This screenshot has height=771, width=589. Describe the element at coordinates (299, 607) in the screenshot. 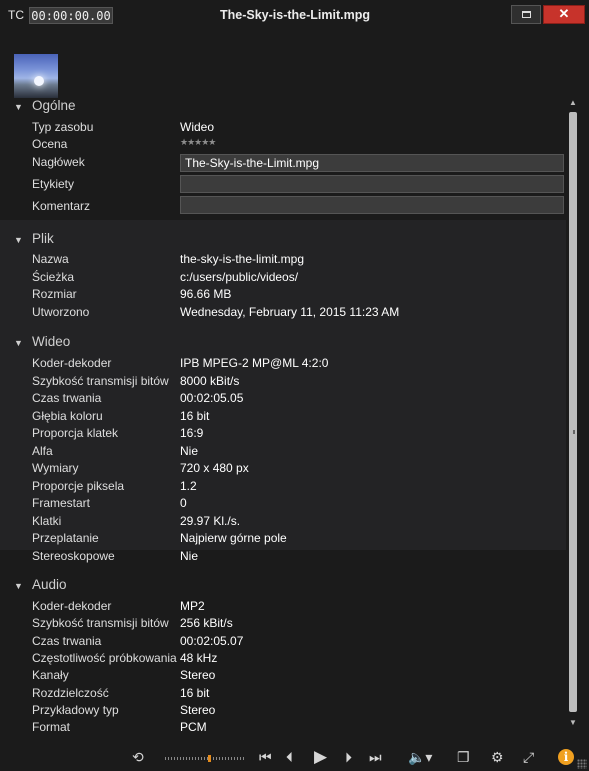

I see `audio-row: Koder-dekoder MP2` at that location.